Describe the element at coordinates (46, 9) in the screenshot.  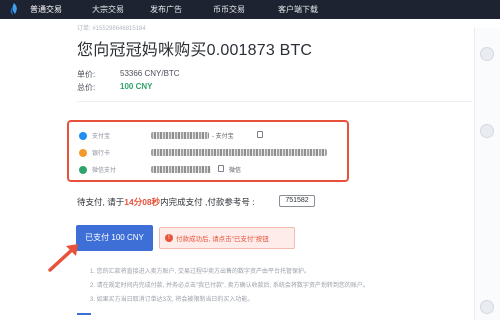
I see `nav-item-spot: 普通交易` at that location.